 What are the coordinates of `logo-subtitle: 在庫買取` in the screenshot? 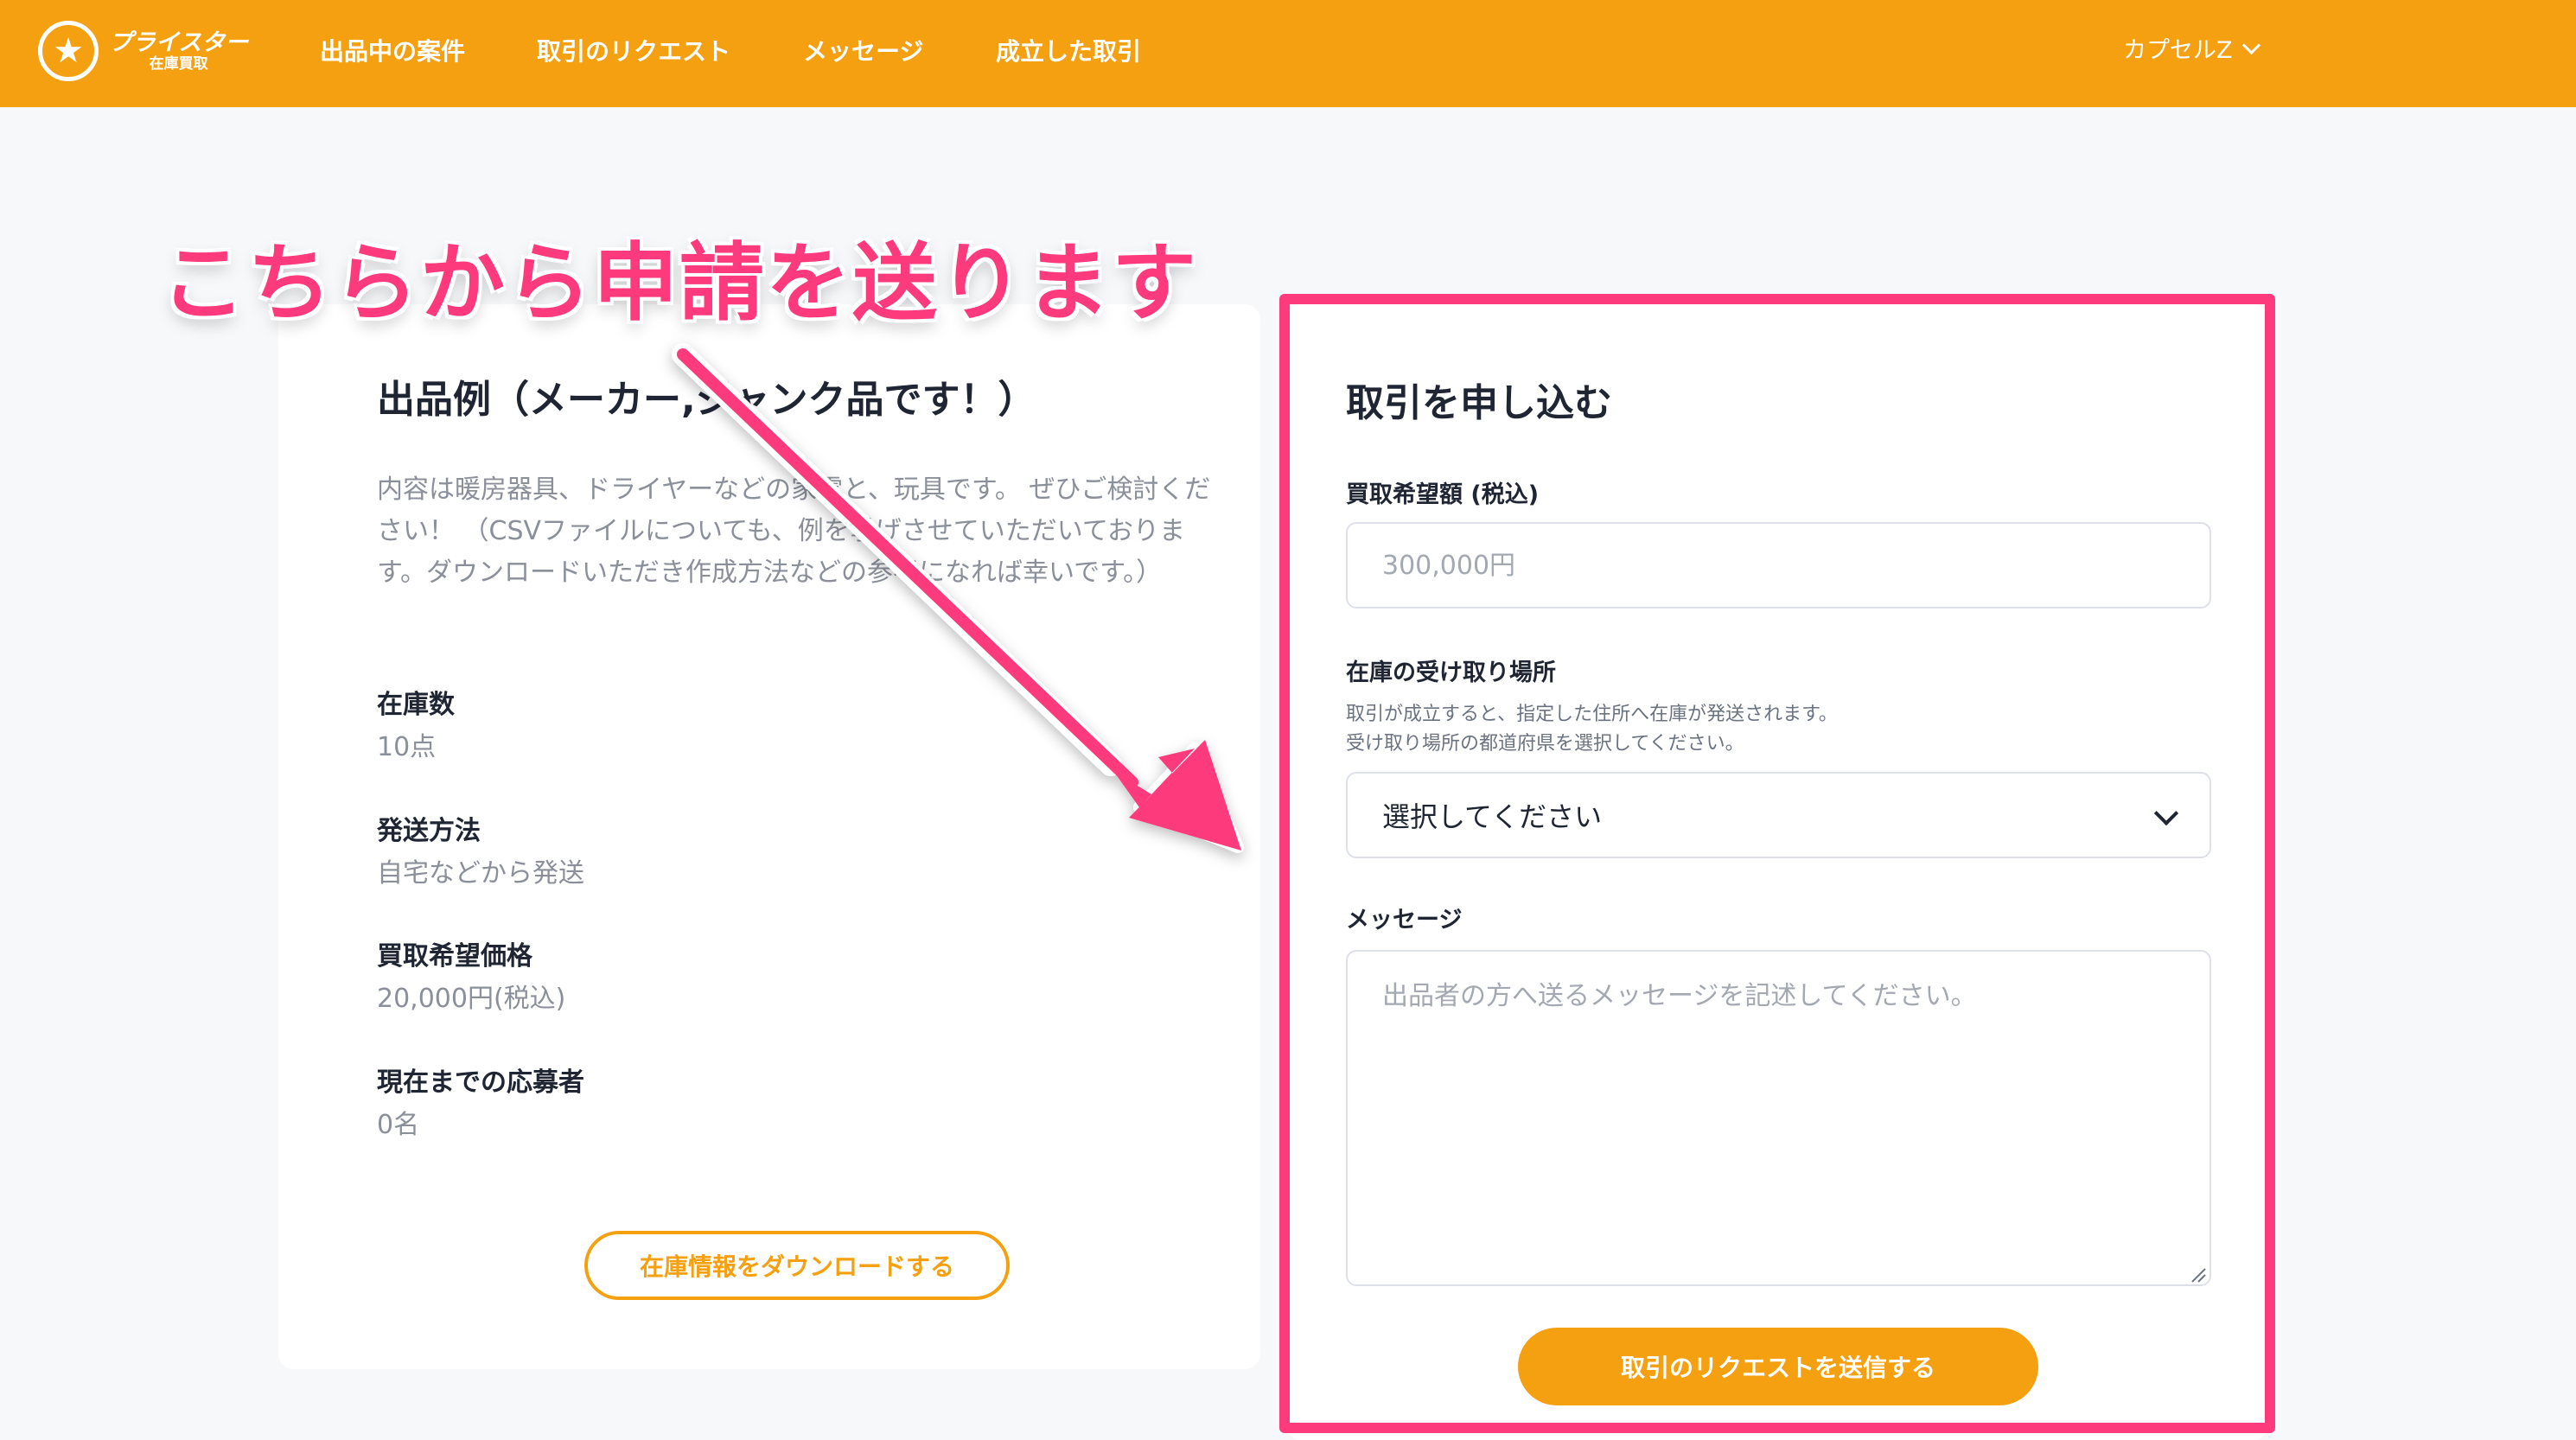 It's located at (178, 64).